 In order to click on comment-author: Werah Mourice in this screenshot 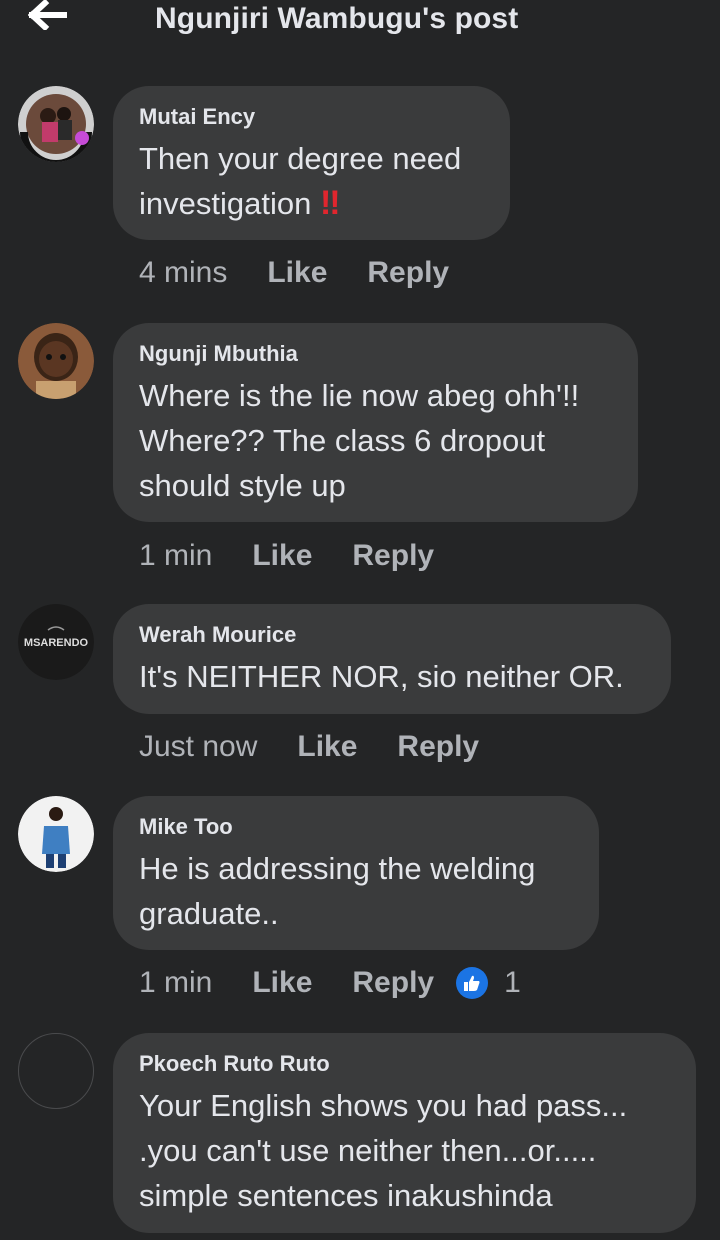, I will do `click(392, 635)`.